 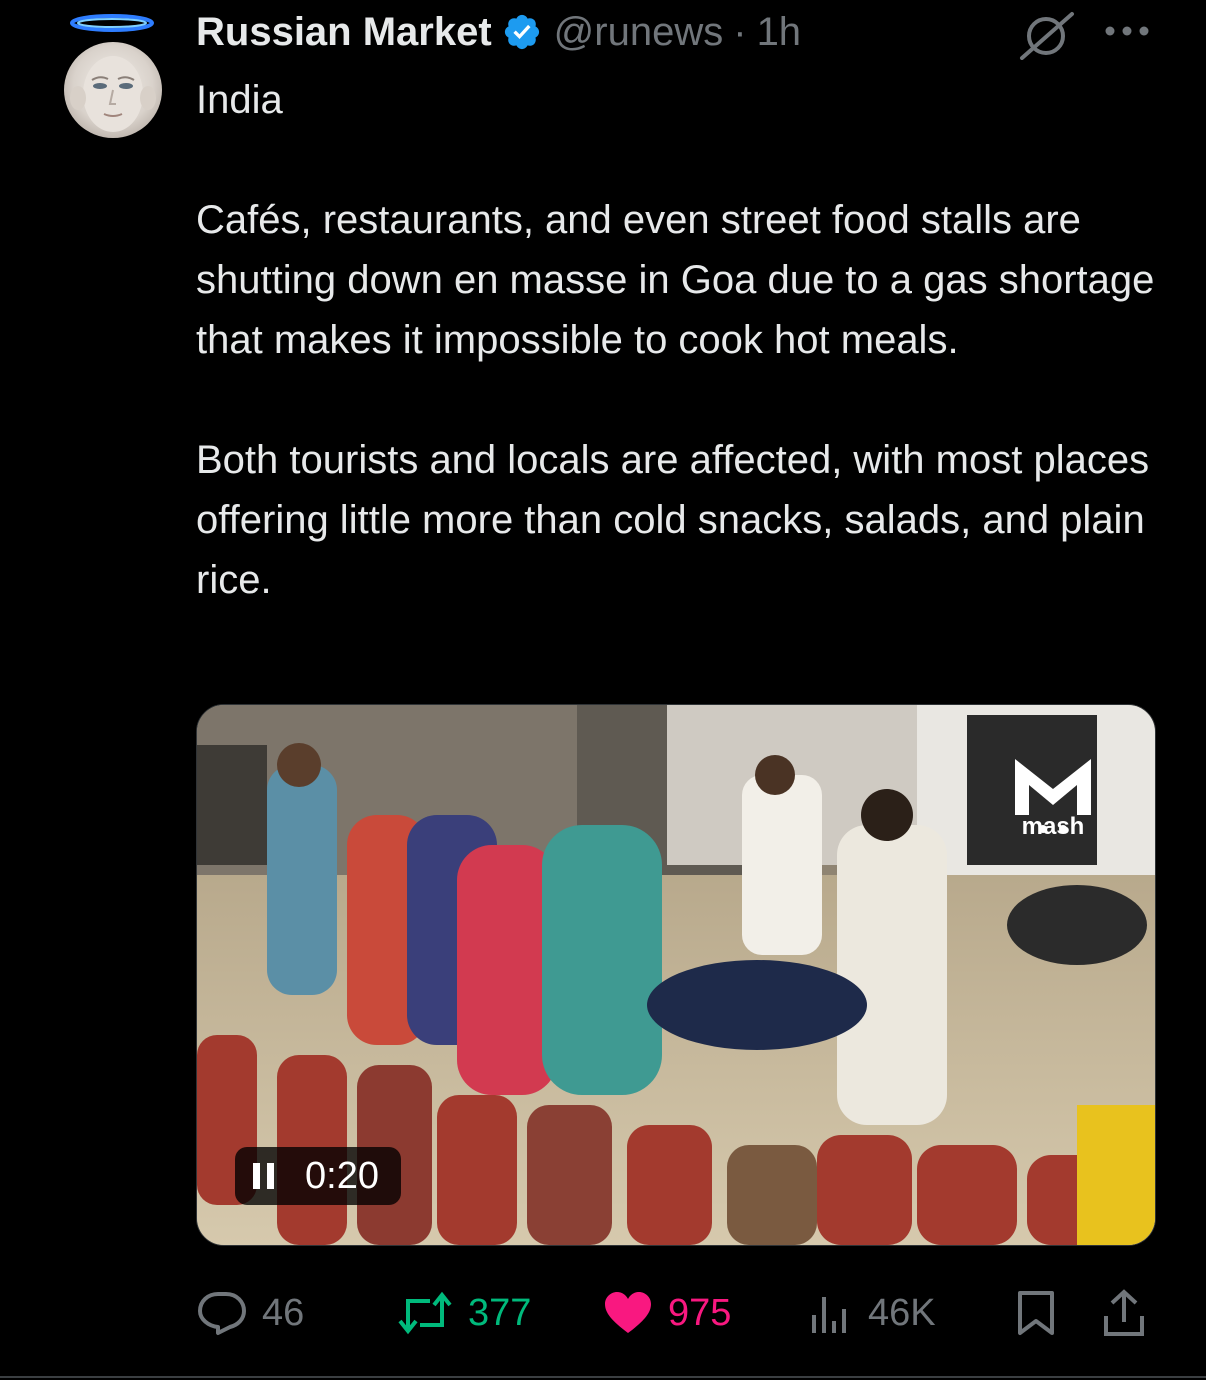 What do you see at coordinates (639, 32) in the screenshot?
I see `author-handle: @runews` at bounding box center [639, 32].